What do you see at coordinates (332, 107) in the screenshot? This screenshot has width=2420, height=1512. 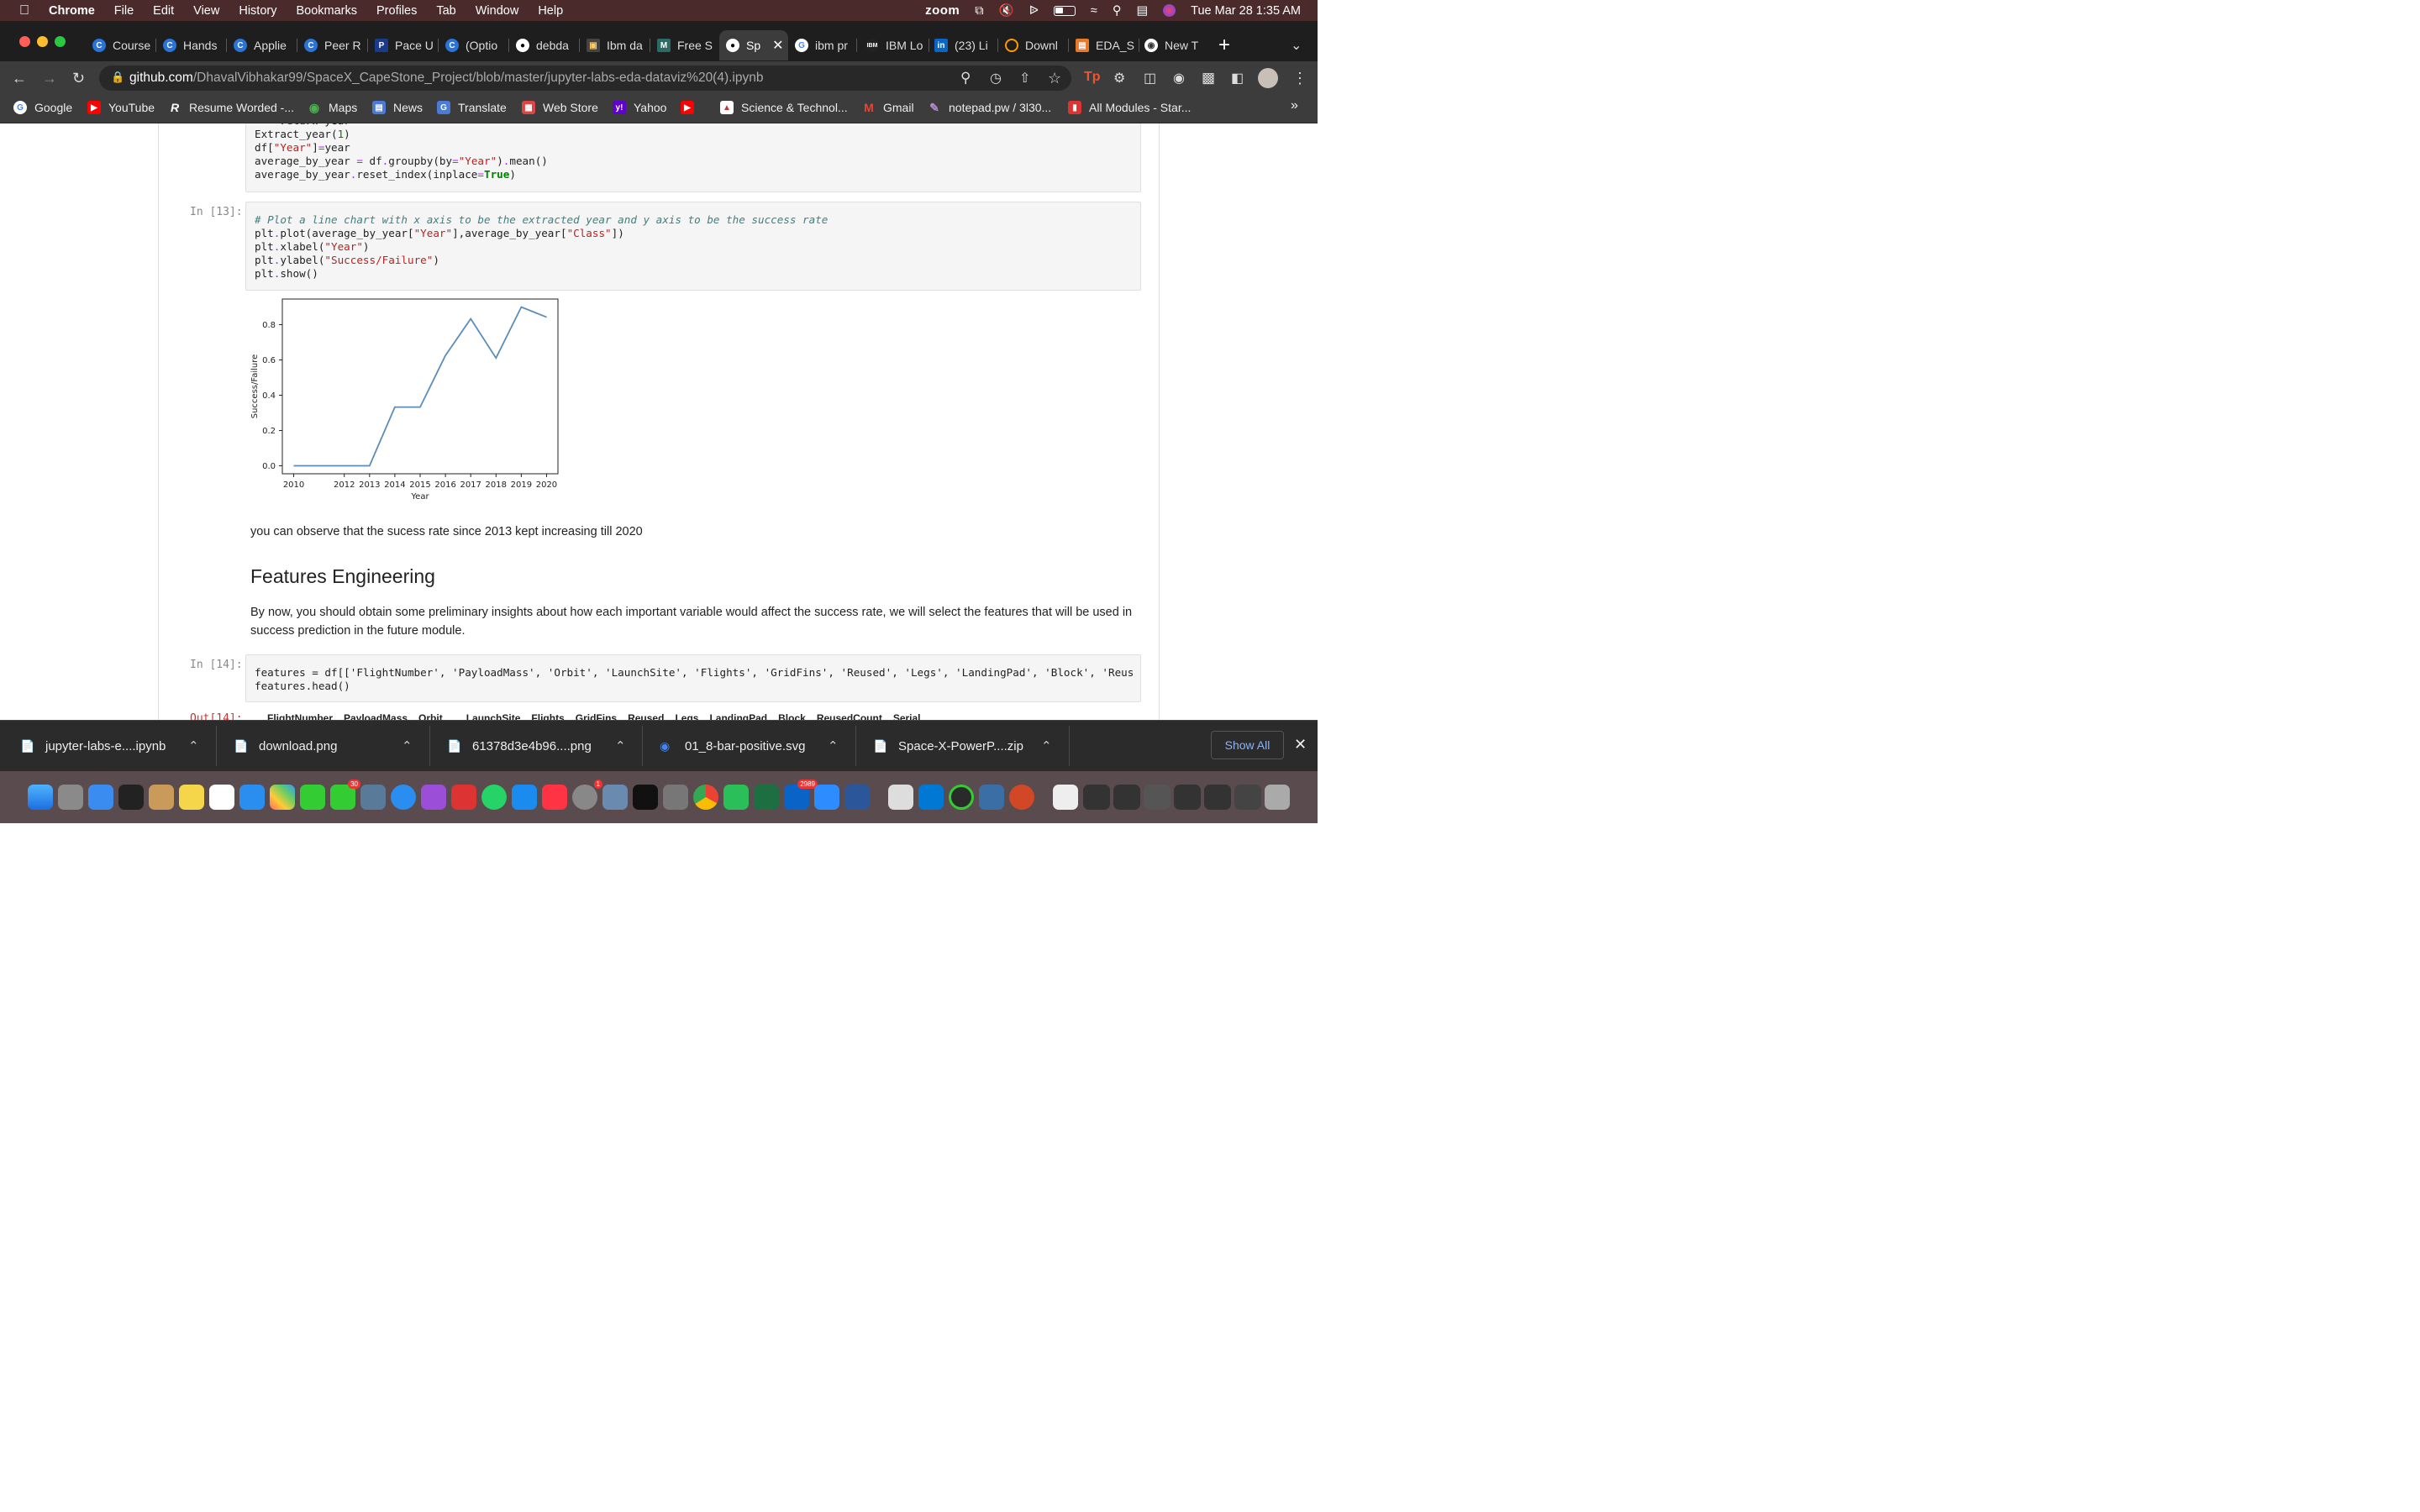 I see `bookmark-maps: ◉ Maps` at bounding box center [332, 107].